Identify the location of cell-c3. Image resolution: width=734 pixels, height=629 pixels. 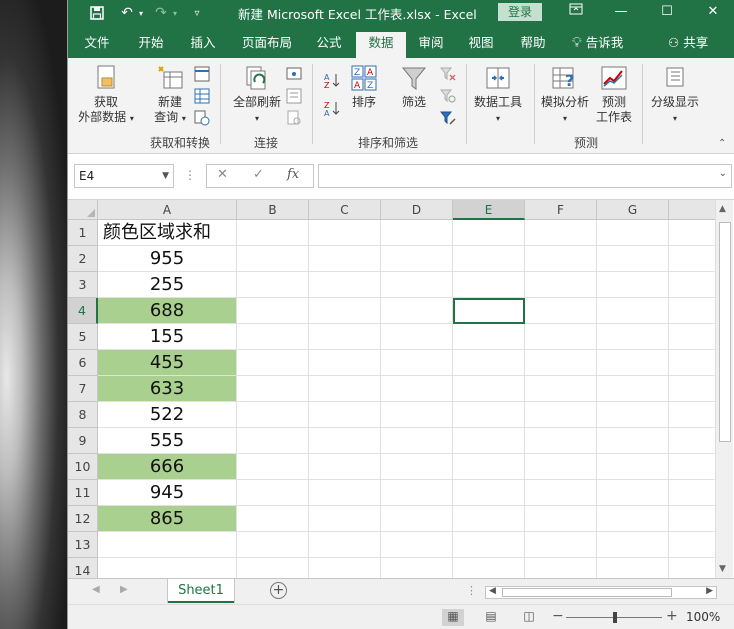
(345, 285).